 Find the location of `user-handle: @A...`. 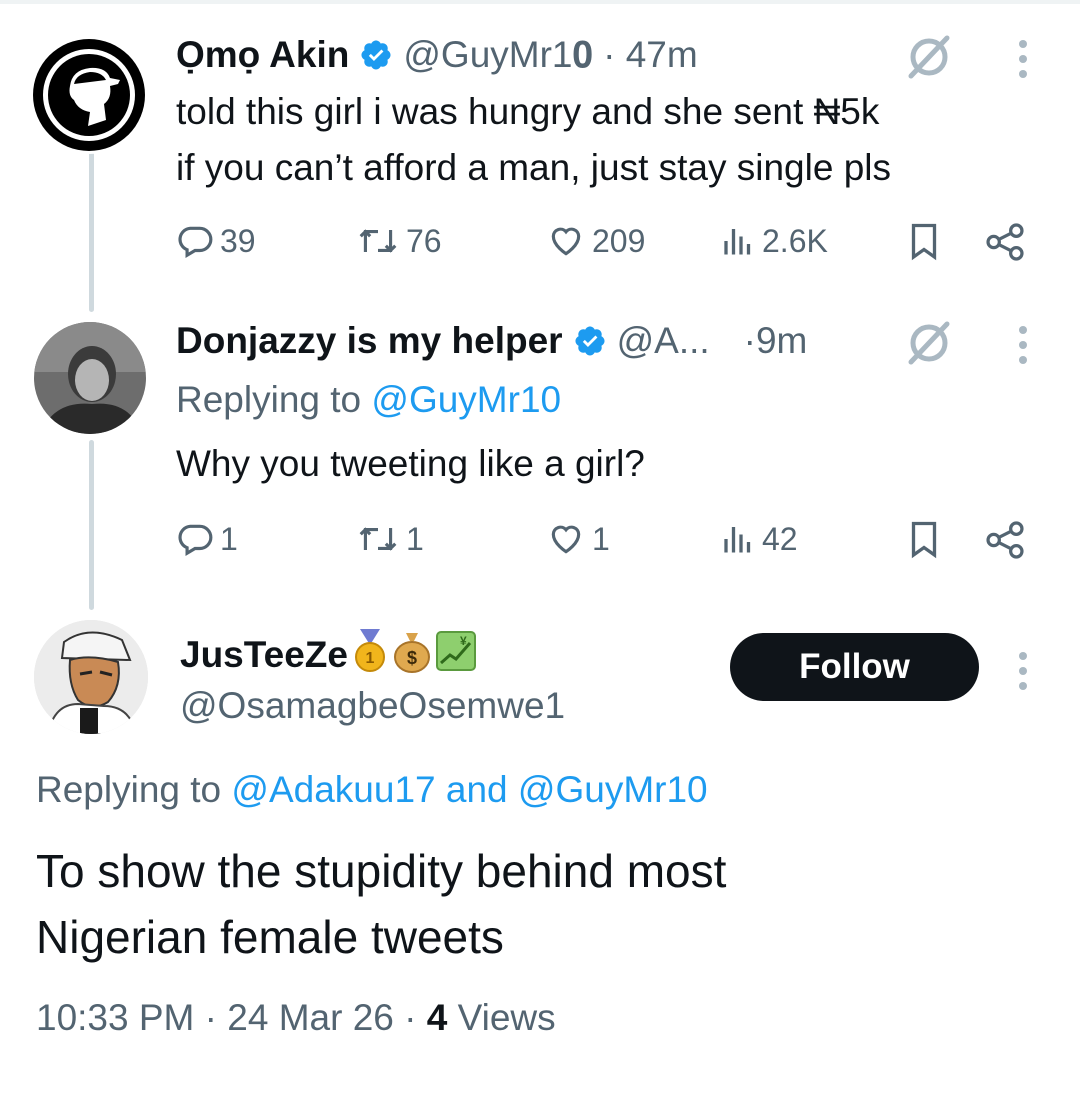

user-handle: @A... is located at coordinates (663, 341).